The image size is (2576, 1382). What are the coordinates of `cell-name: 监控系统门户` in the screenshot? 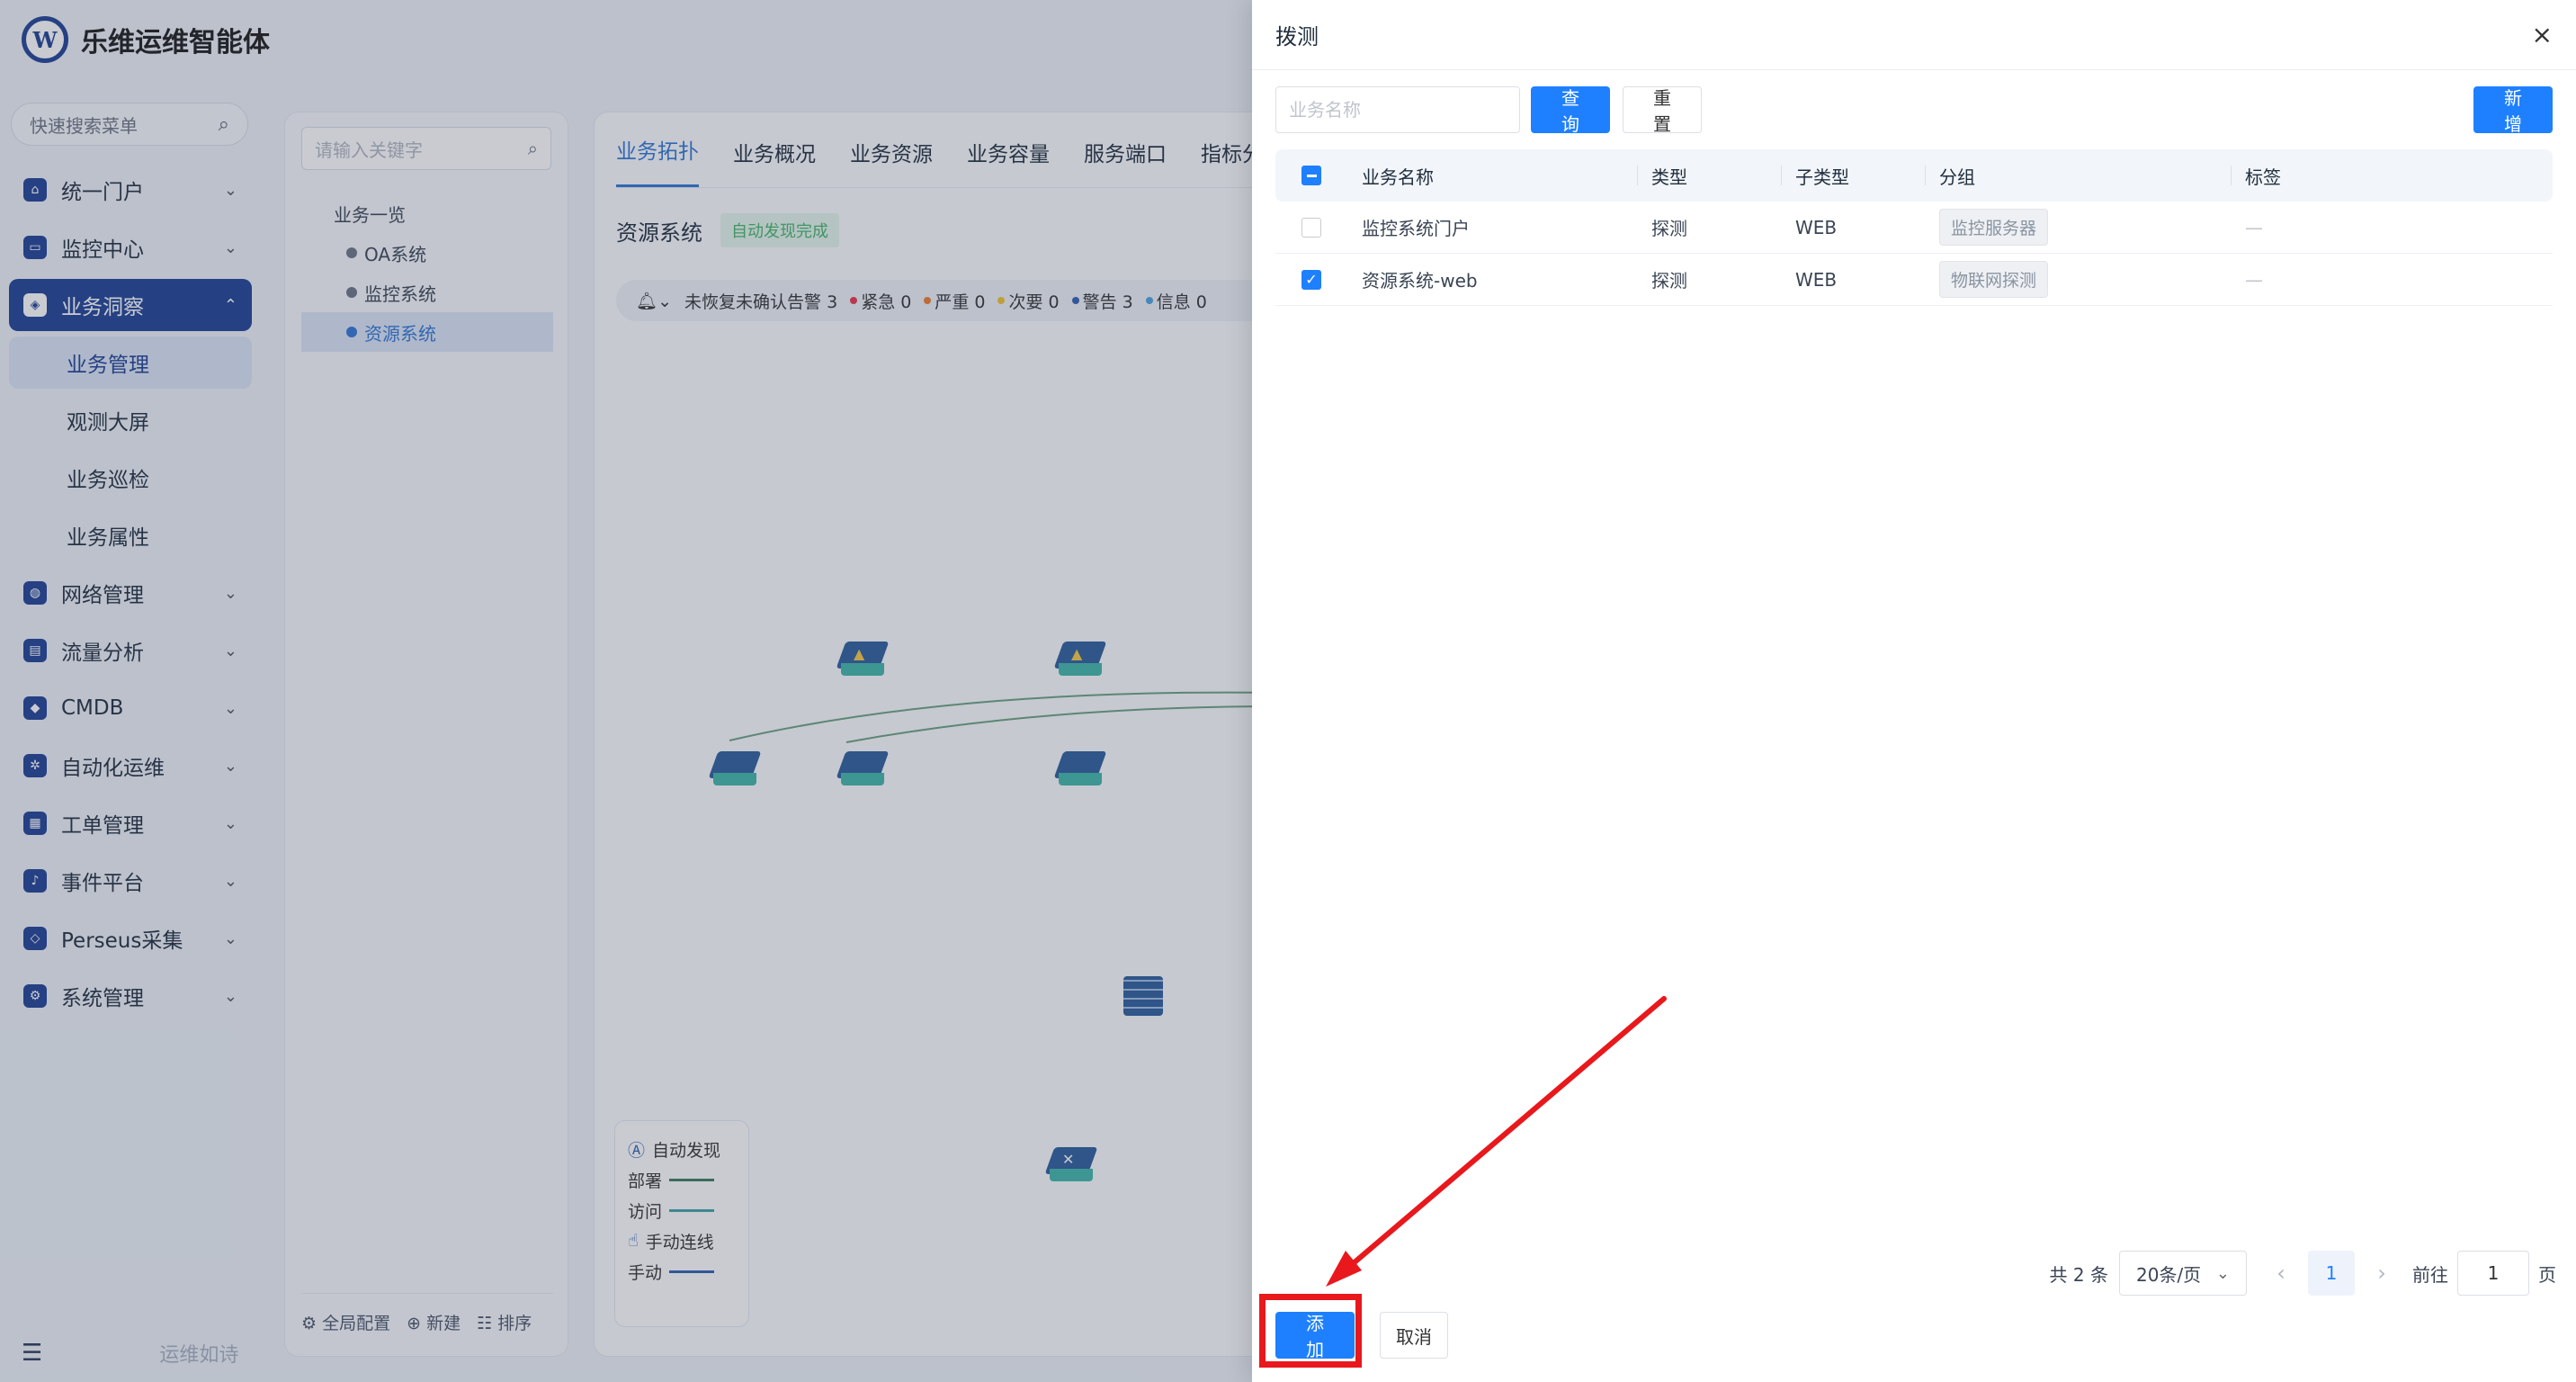 It's located at (1416, 229).